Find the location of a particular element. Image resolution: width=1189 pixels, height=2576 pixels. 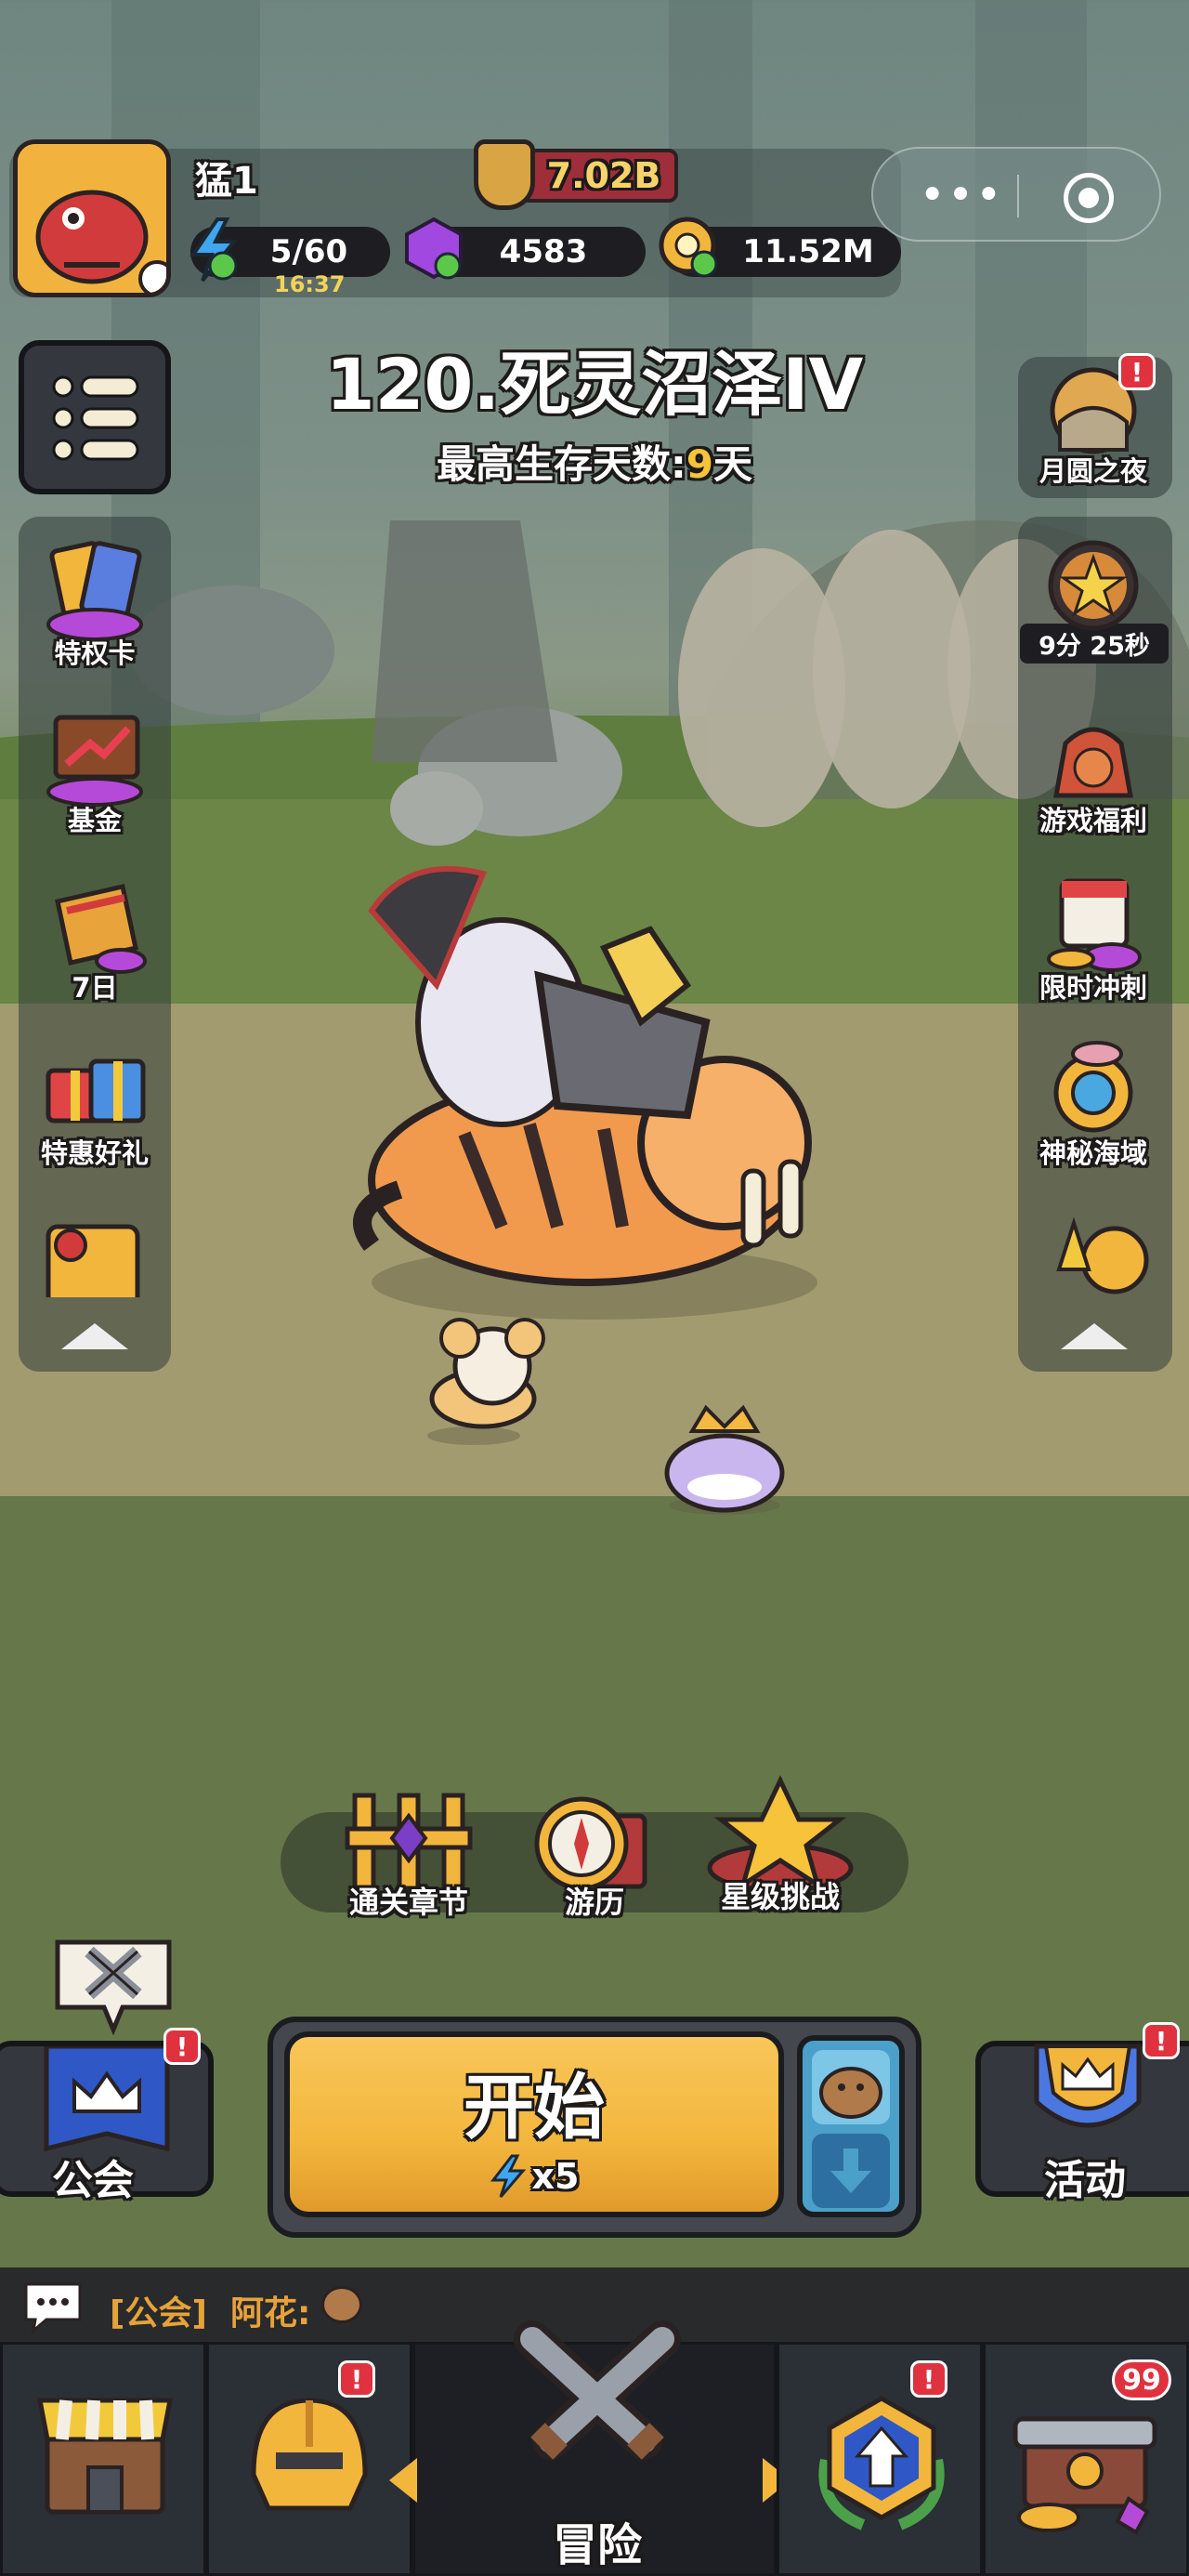

guild-label: 公会 is located at coordinates (93, 2180).